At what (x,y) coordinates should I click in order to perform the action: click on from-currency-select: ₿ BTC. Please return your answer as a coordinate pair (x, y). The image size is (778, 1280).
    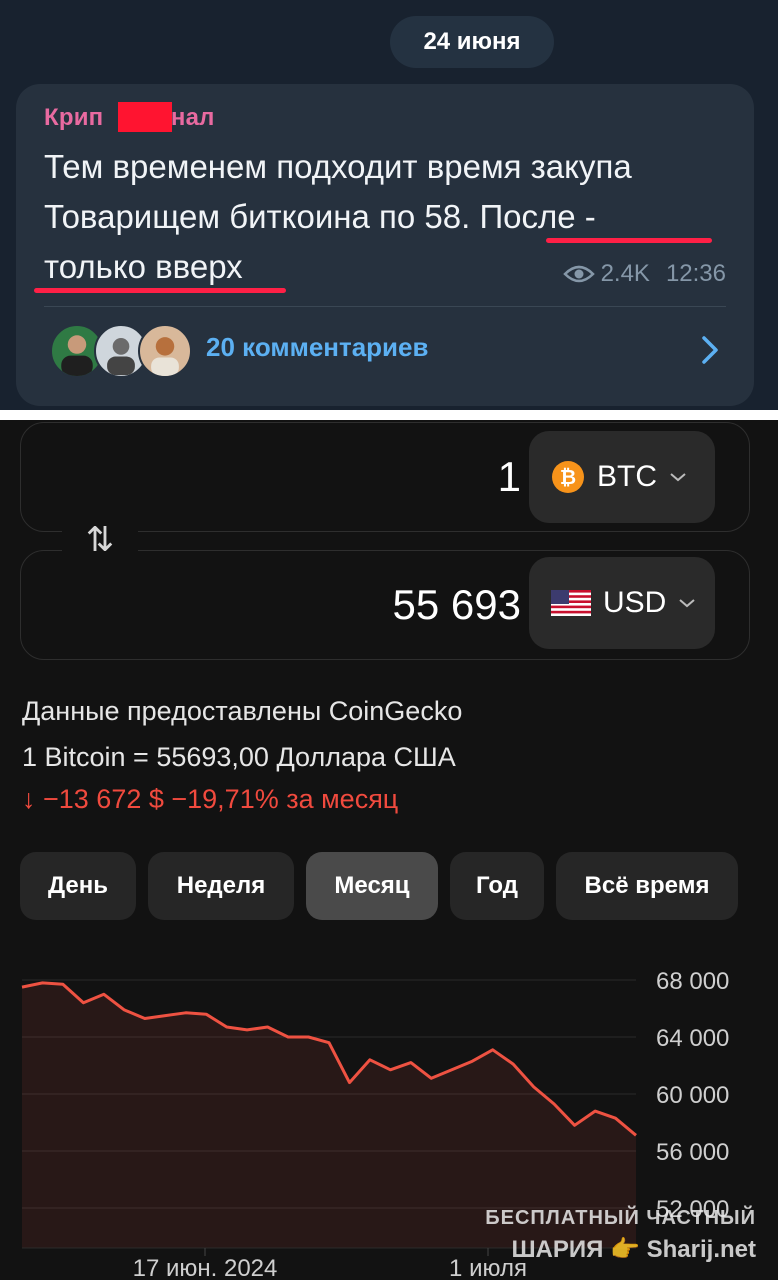
    Looking at the image, I should click on (622, 477).